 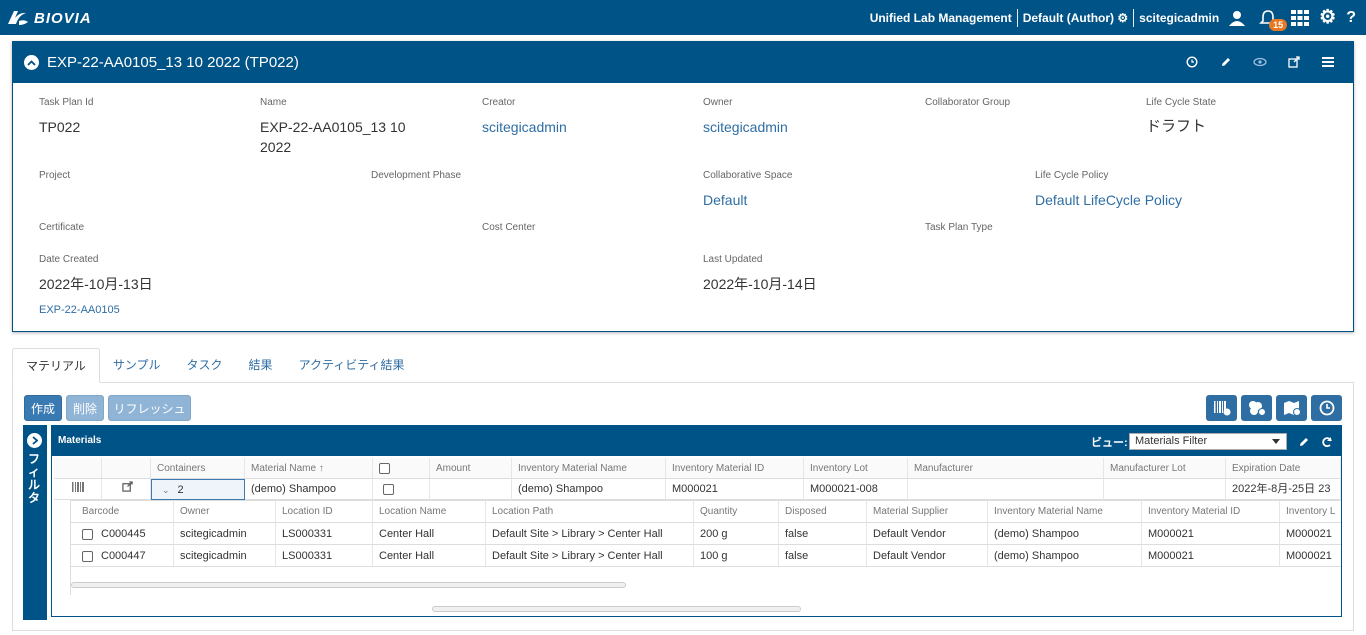 I want to click on col-header-inventory-lot: Inventory Lot, so click(x=856, y=468).